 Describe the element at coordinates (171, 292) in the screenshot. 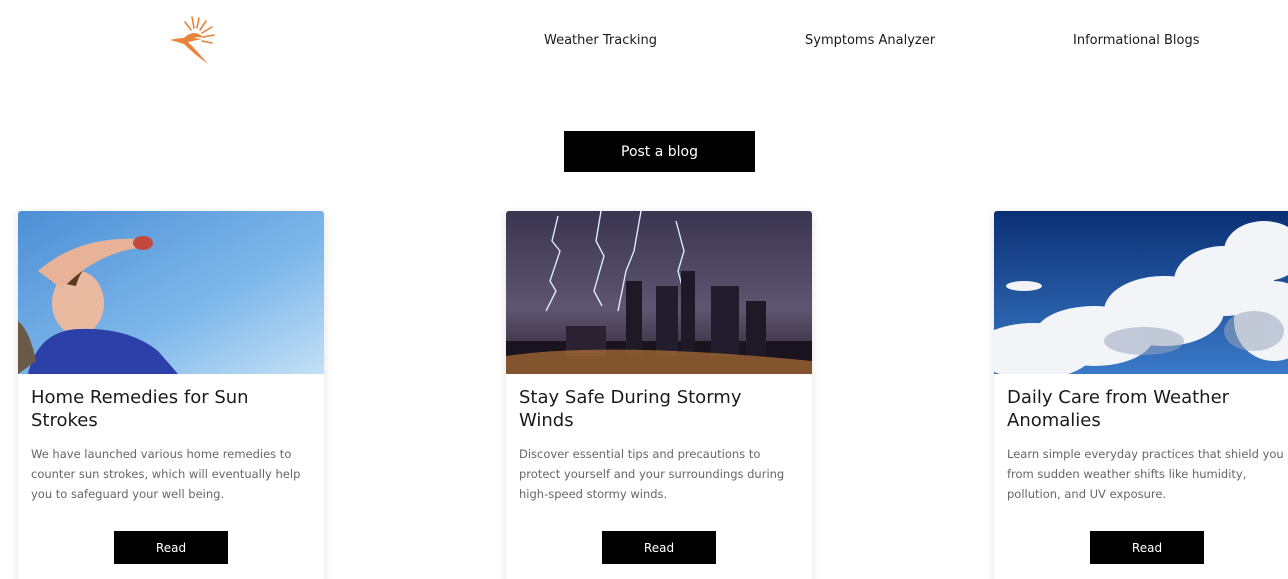

I see `sunstroke-photo` at that location.